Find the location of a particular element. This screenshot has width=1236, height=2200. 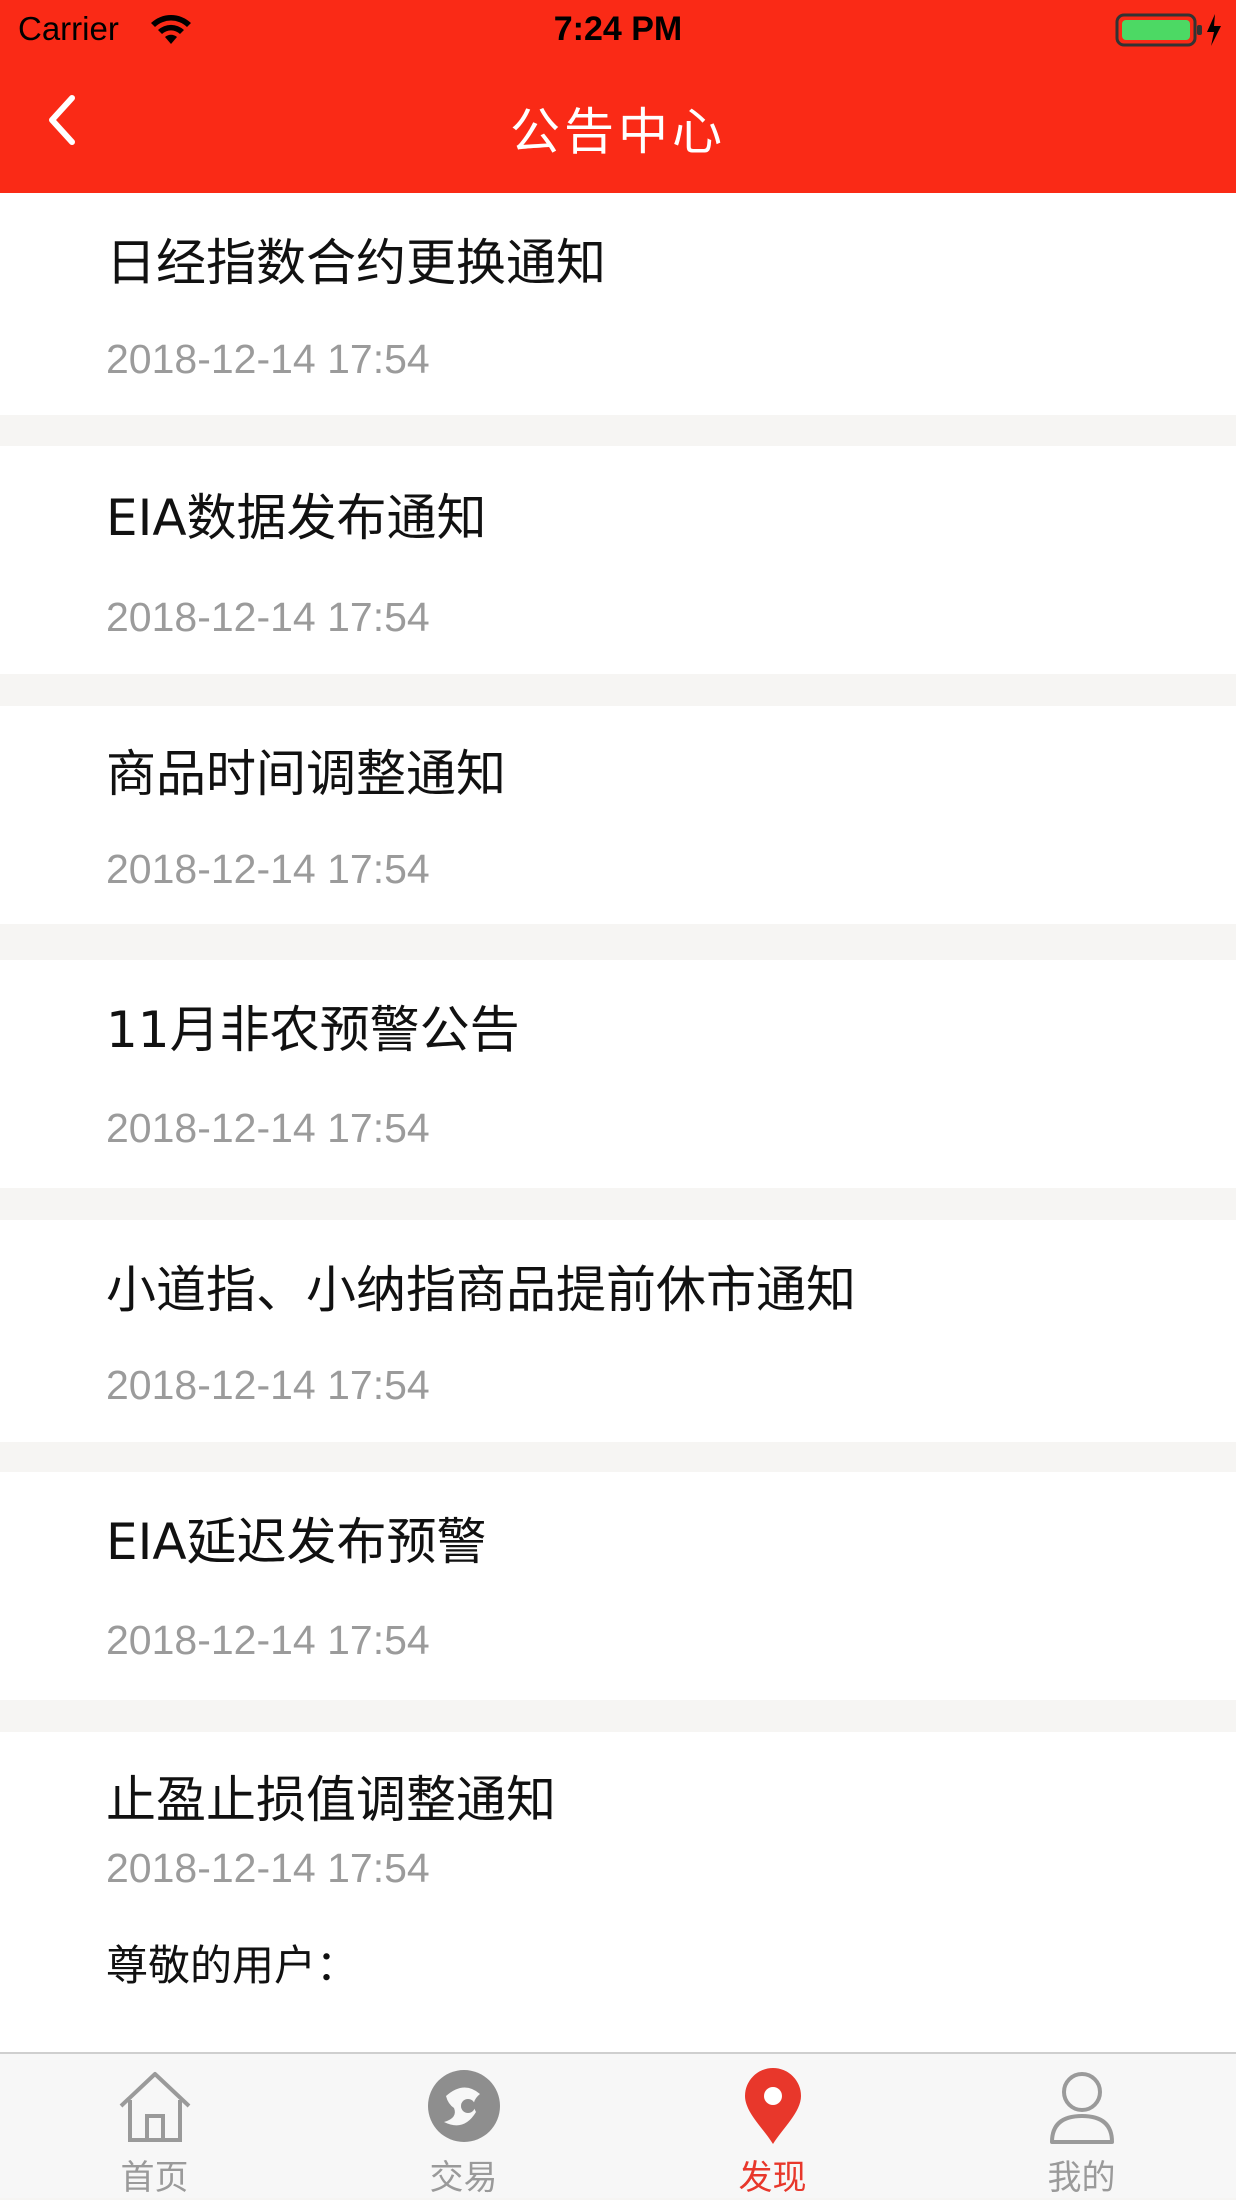

list-item: 止盈止损值调整通知 2018-12-14 17:54 尊敬的用户： is located at coordinates (618, 1892).